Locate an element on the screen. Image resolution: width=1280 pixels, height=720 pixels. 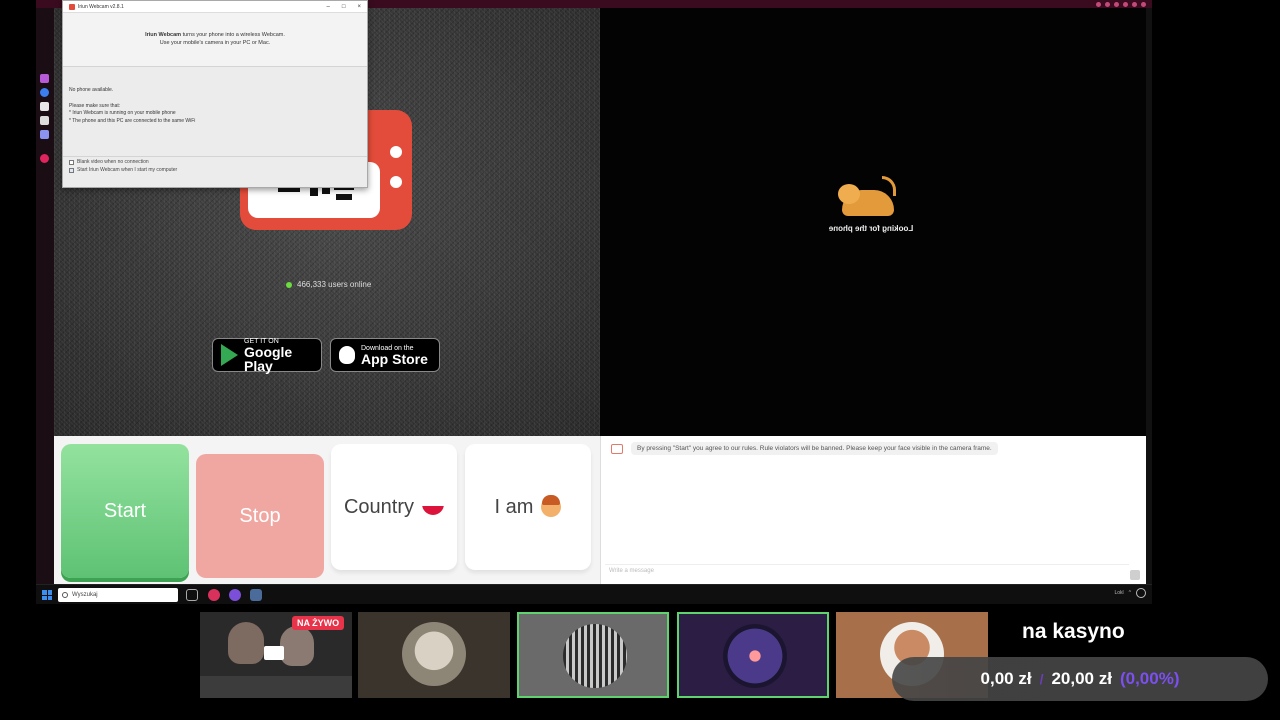
hands-avatar is located at coordinates (755, 656).